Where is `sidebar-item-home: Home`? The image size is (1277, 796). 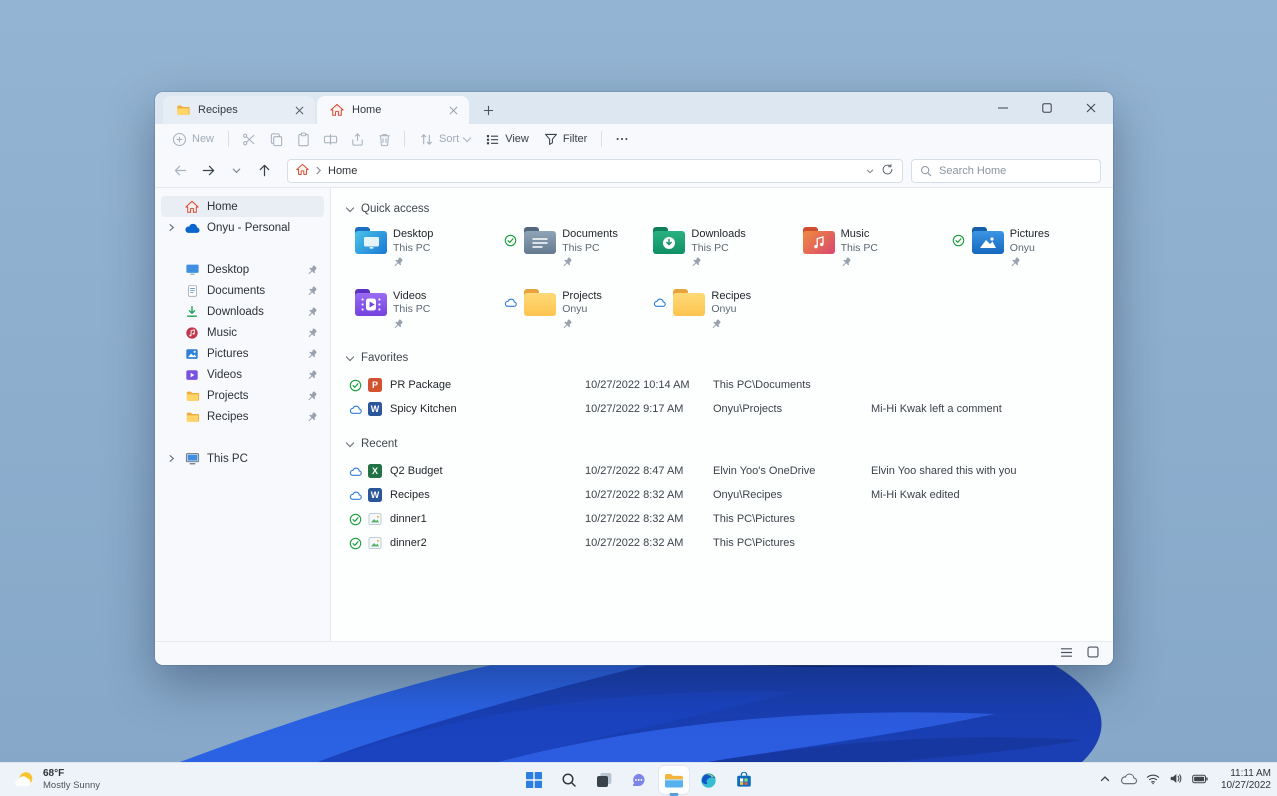
sidebar-item-home: Home is located at coordinates (242, 206).